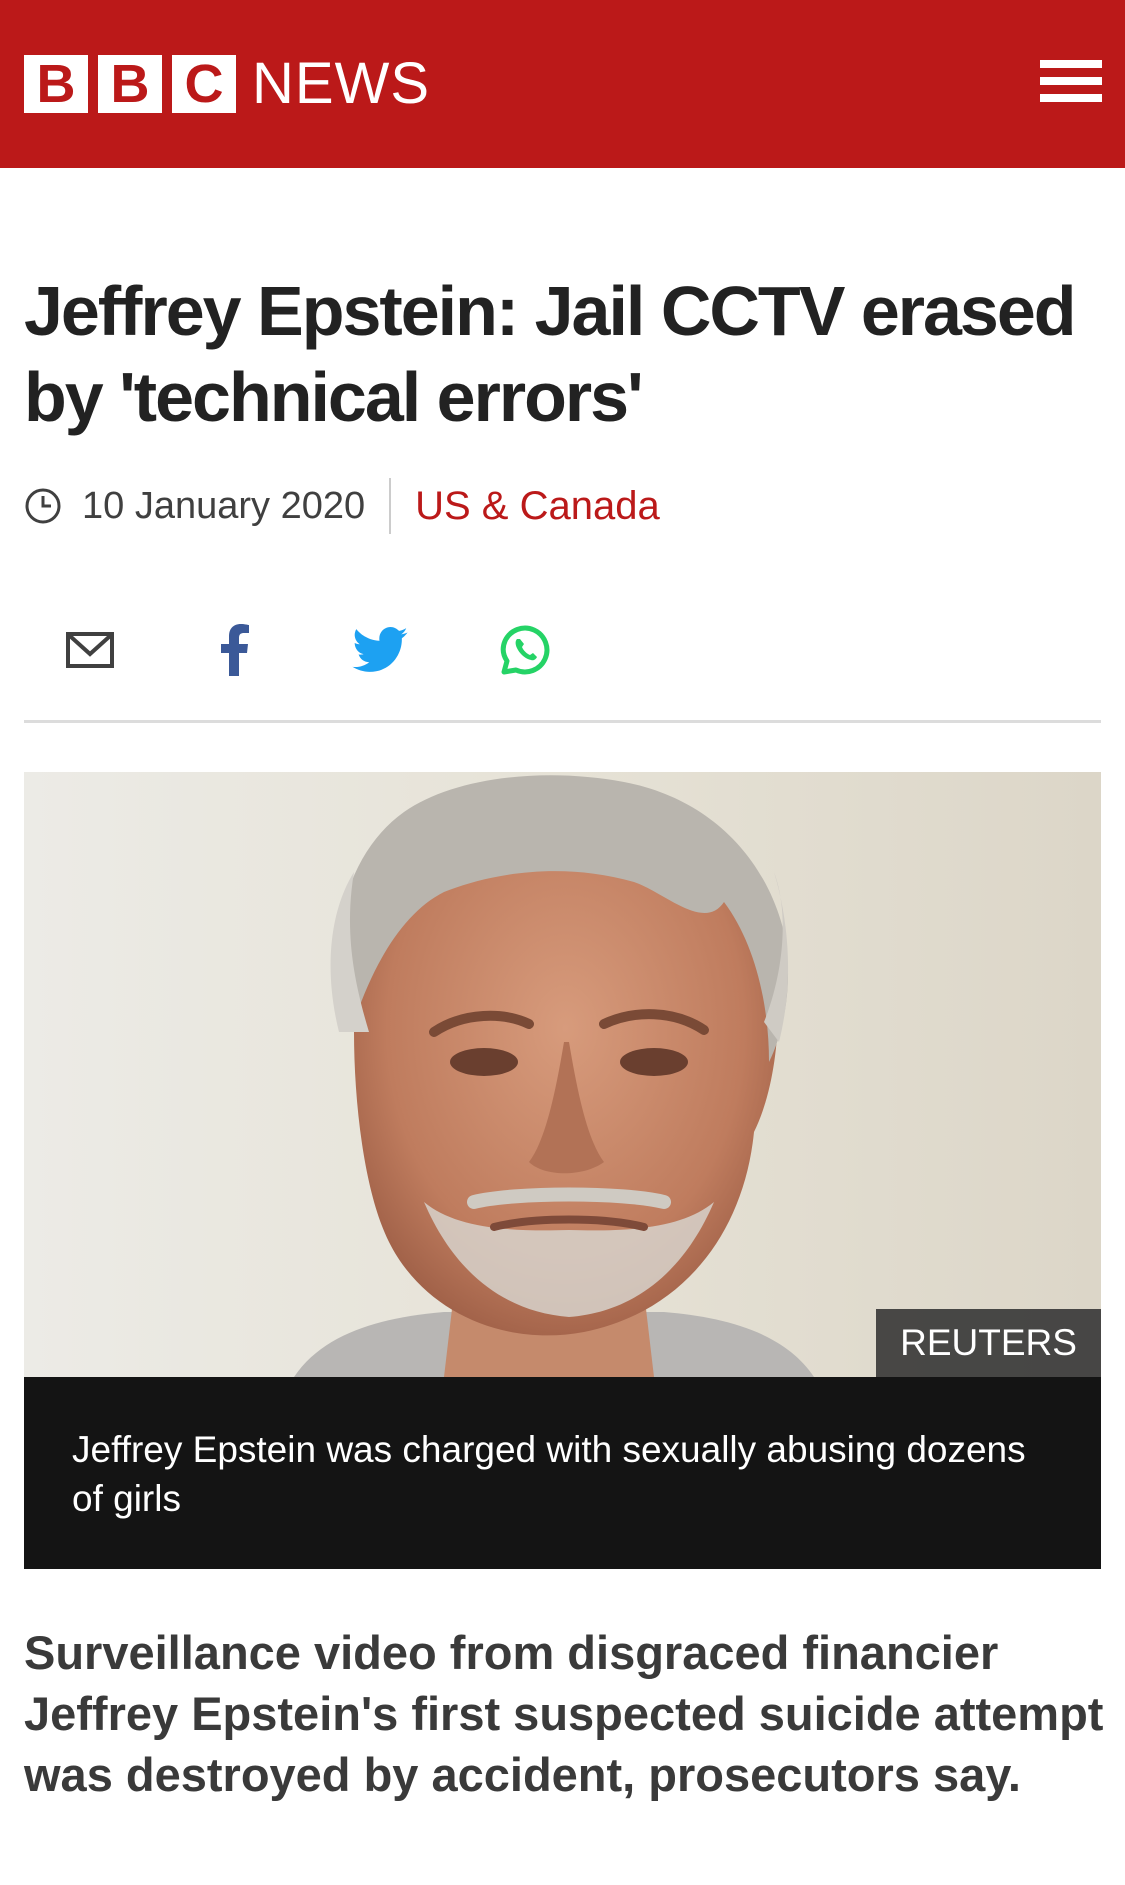  Describe the element at coordinates (235, 650) in the screenshot. I see `facebook-icon` at that location.